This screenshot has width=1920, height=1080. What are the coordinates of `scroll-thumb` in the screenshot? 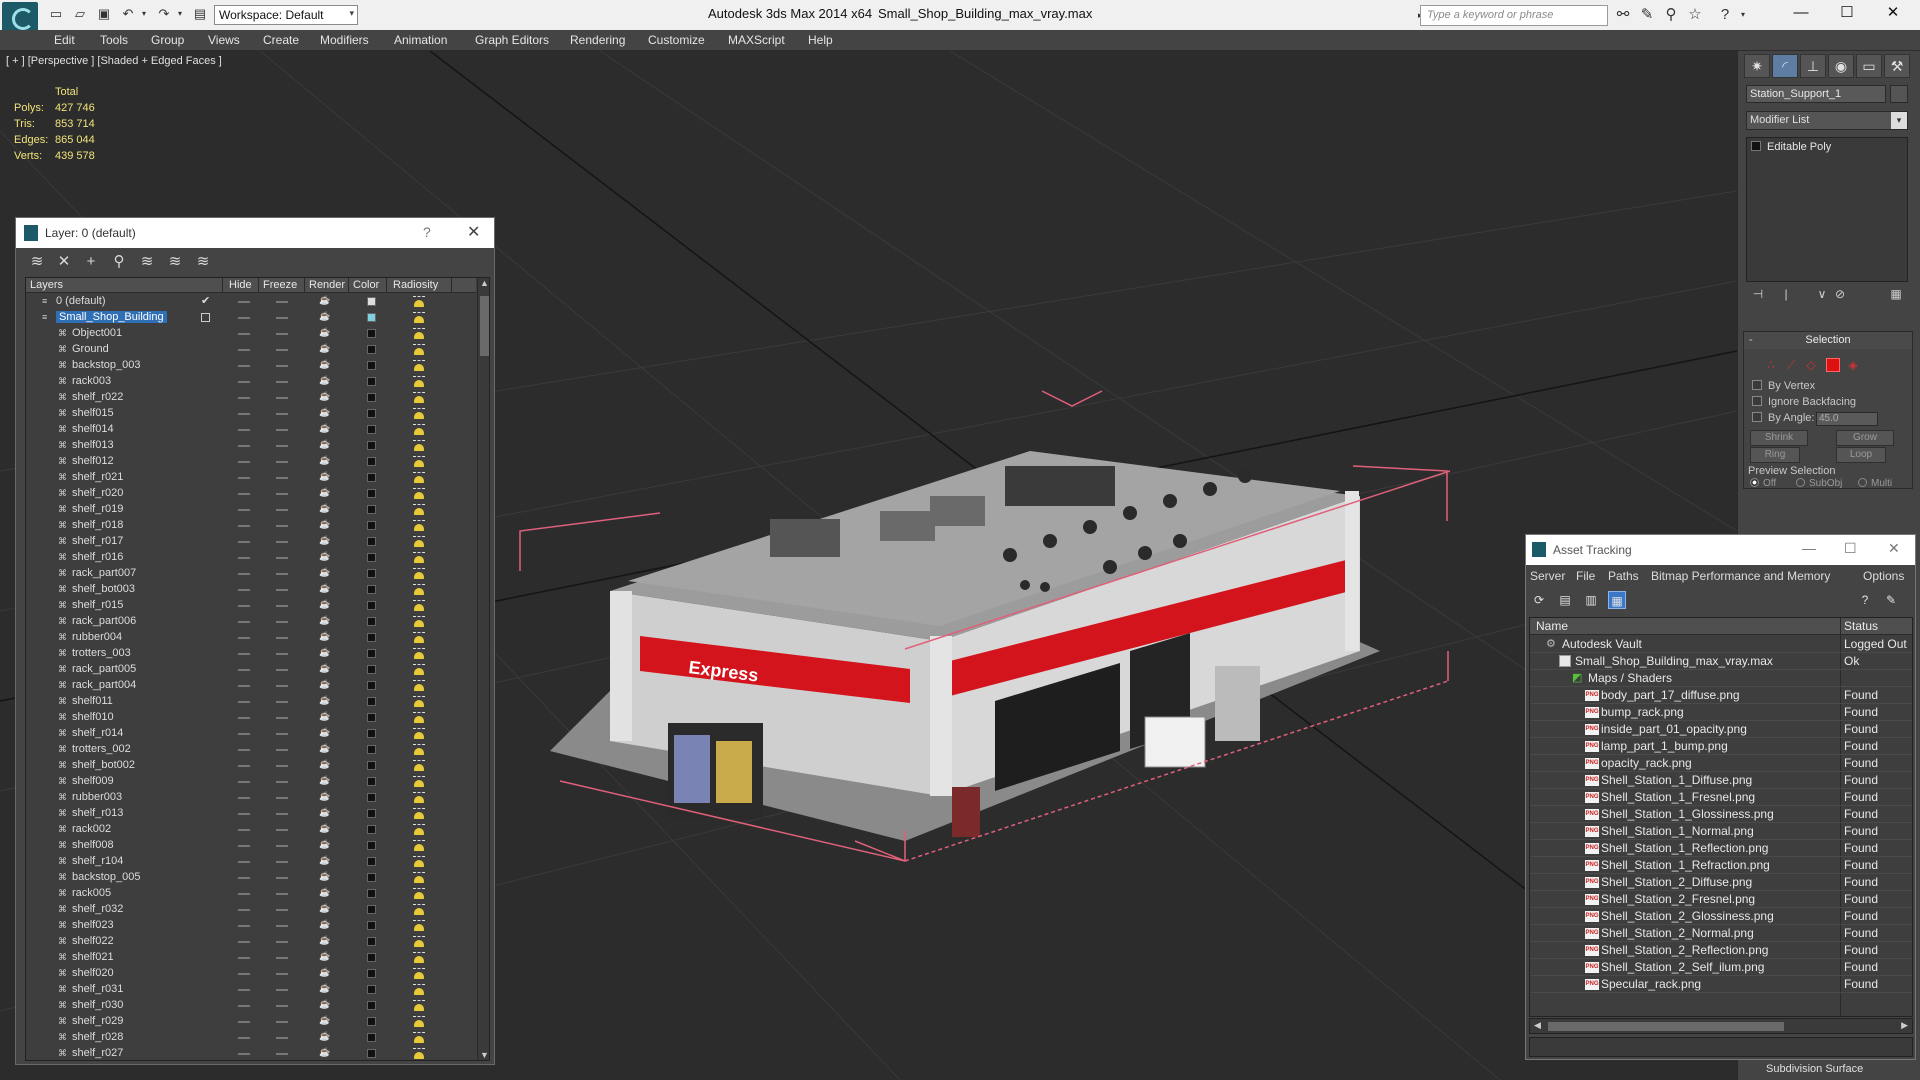 It's located at (484, 326).